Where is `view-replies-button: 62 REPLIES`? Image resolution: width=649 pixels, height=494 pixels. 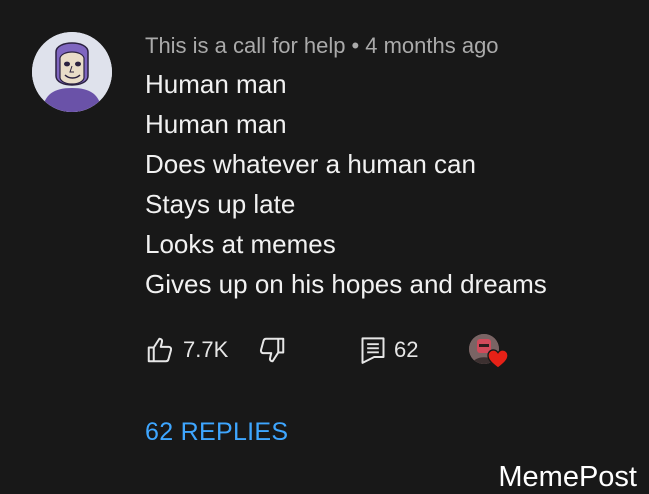 view-replies-button: 62 REPLIES is located at coordinates (216, 432).